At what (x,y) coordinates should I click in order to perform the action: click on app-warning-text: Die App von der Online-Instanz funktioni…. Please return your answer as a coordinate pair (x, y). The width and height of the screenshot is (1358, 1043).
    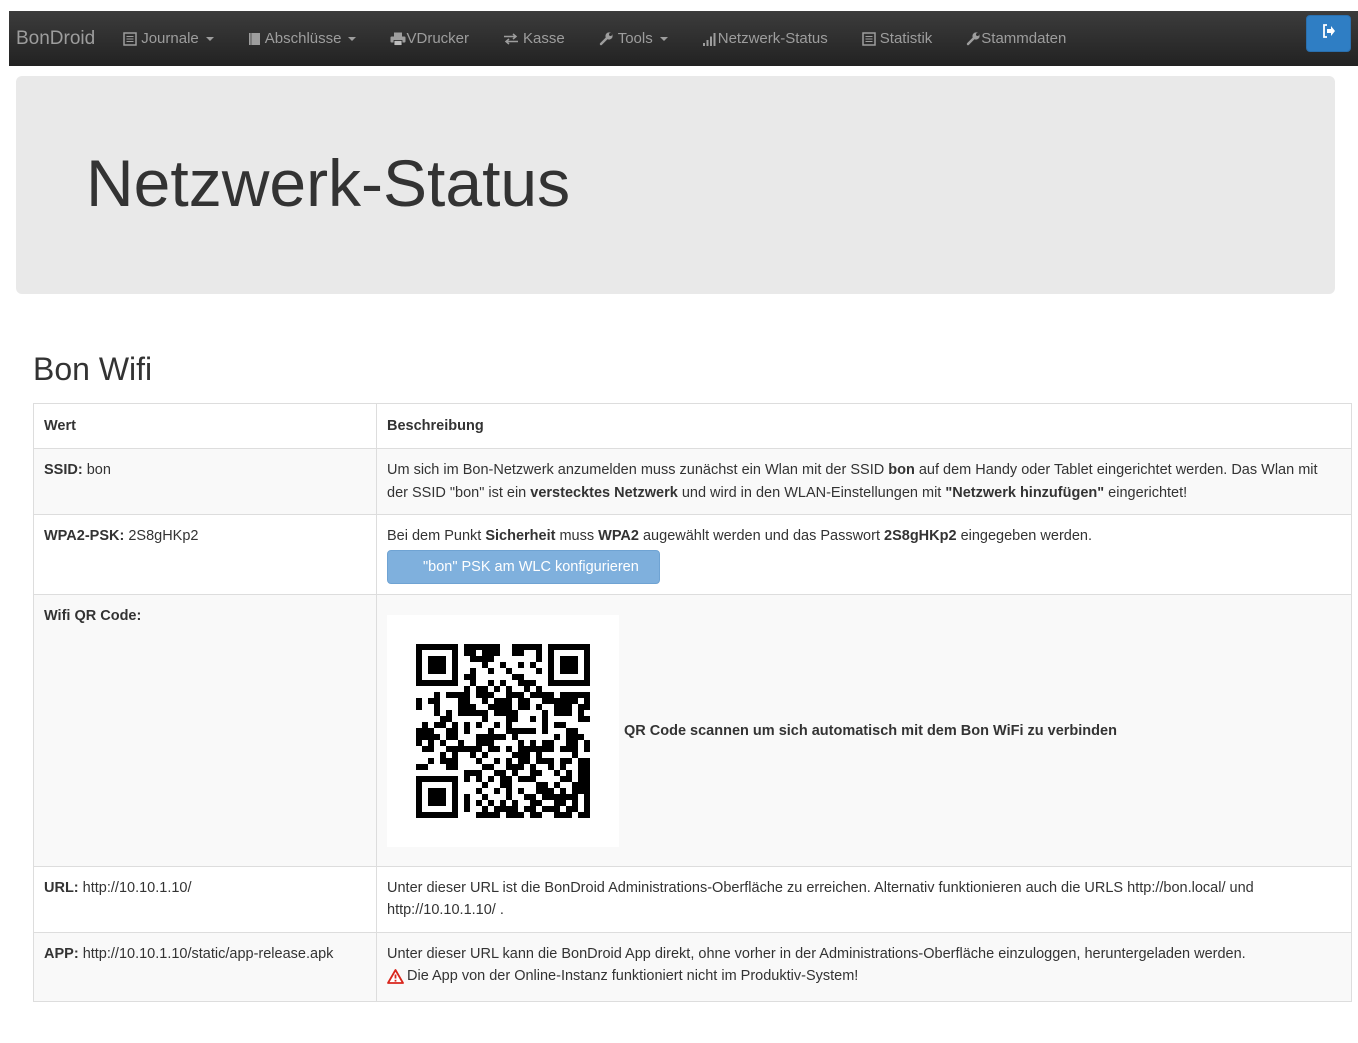
    Looking at the image, I should click on (633, 976).